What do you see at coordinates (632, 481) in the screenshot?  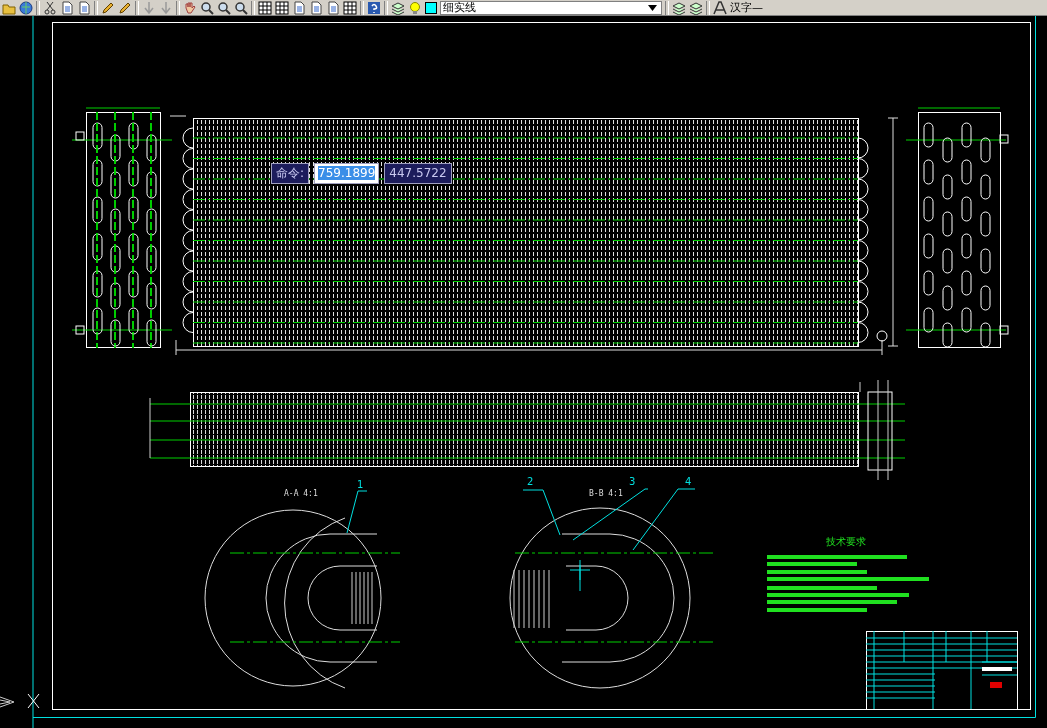 I see `part-number: 3` at bounding box center [632, 481].